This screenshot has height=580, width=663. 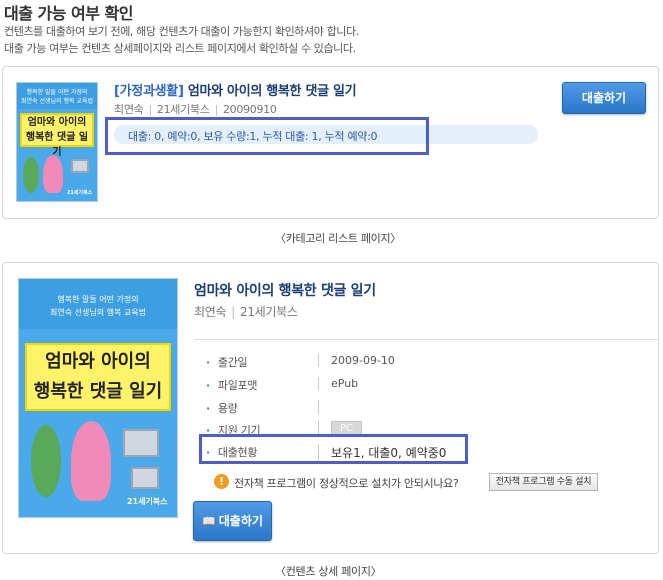 What do you see at coordinates (209, 521) in the screenshot?
I see `book-icon: 📖` at bounding box center [209, 521].